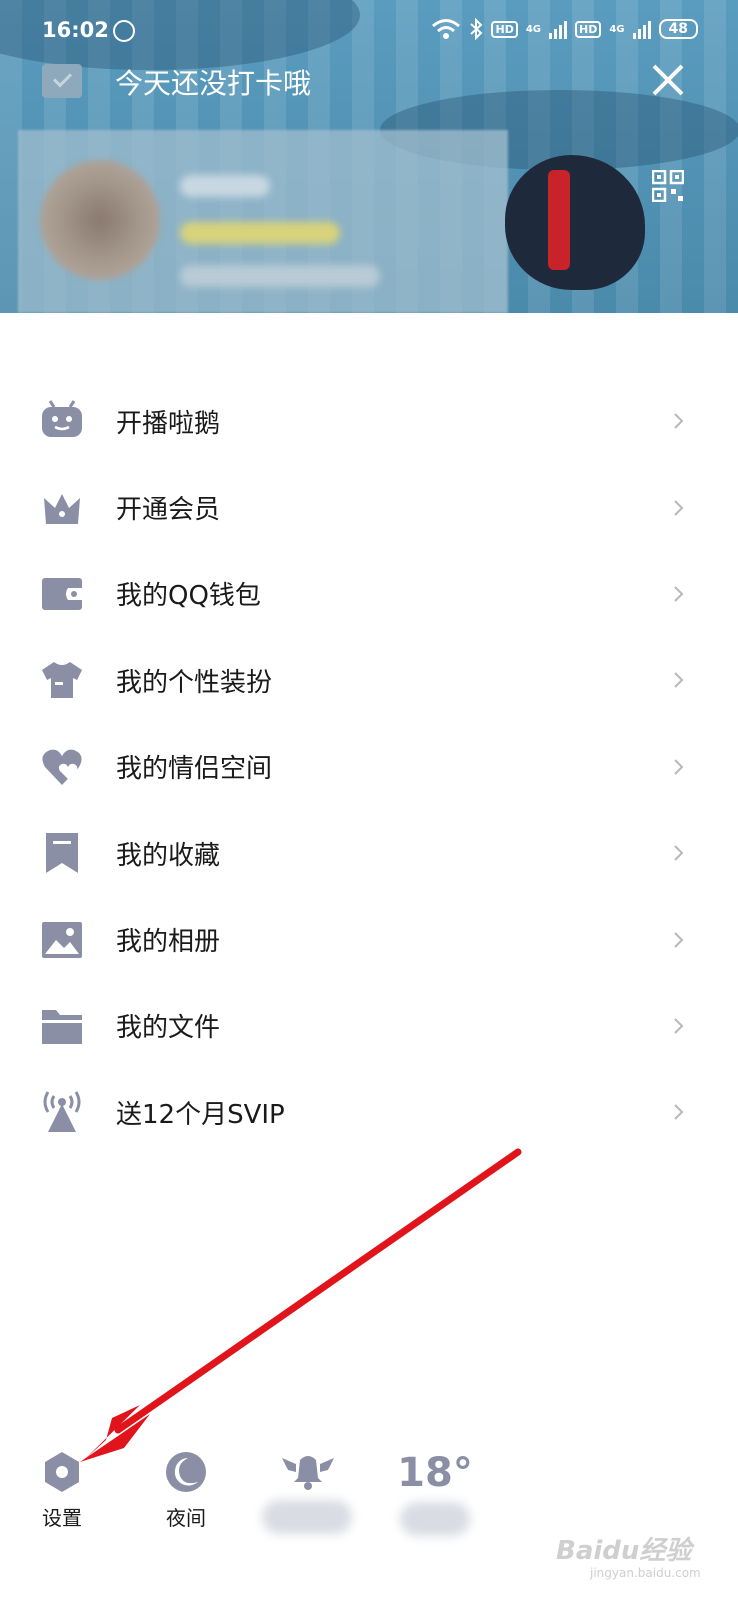  What do you see at coordinates (369, 1112) in the screenshot?
I see `menu-item-svip-gift: 送12个月SVIP` at bounding box center [369, 1112].